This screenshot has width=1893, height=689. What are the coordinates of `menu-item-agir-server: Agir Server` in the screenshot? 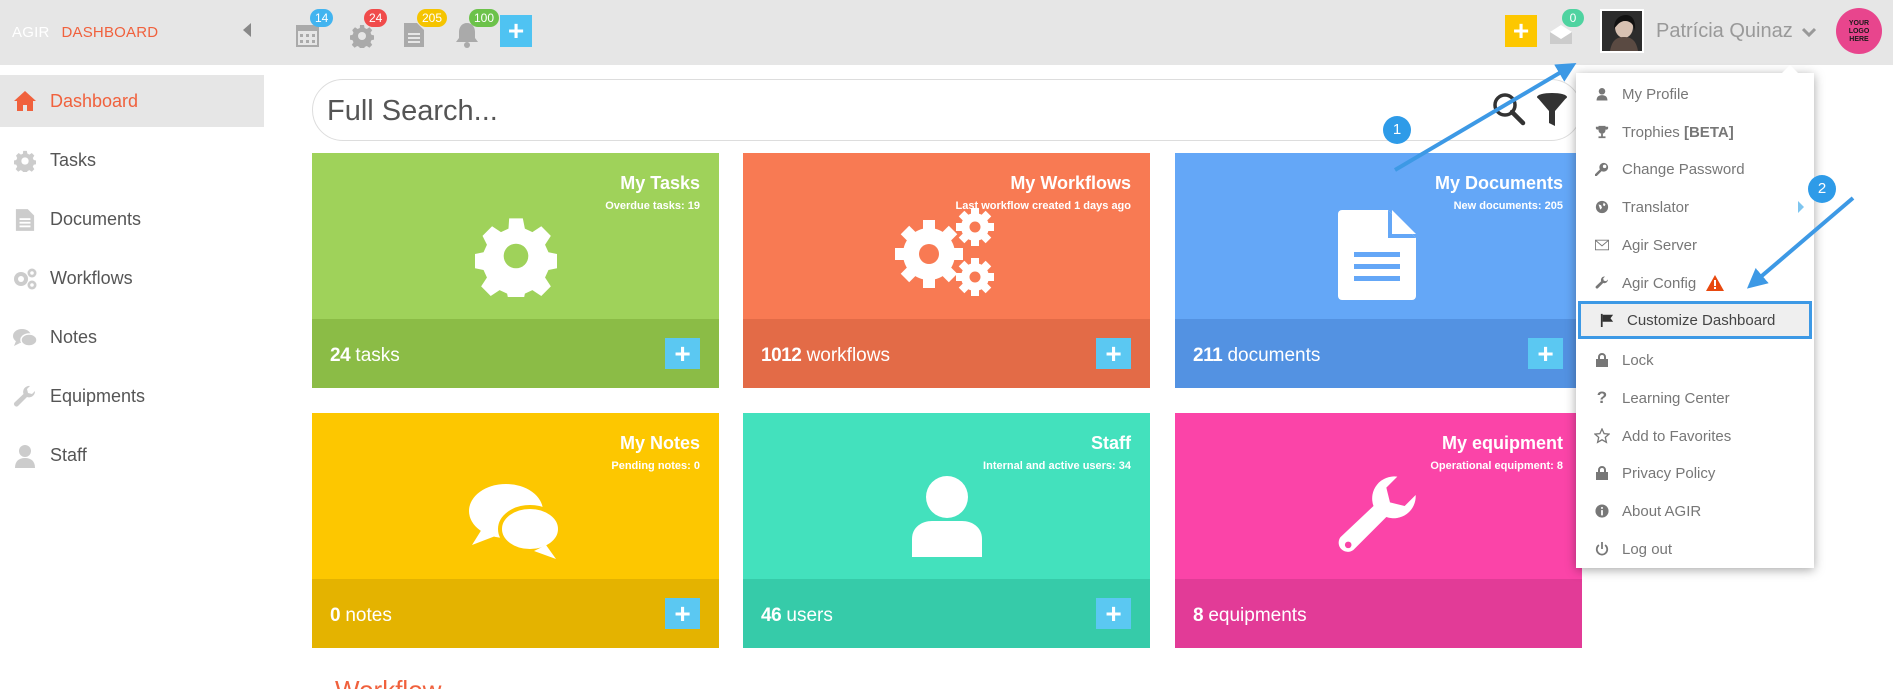 It's located at (1695, 245).